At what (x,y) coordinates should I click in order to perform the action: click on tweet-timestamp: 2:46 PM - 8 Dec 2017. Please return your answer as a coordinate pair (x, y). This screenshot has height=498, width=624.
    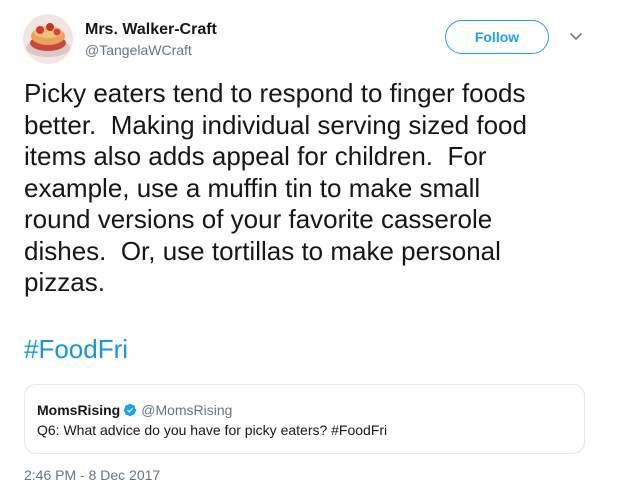
    Looking at the image, I should click on (92, 475).